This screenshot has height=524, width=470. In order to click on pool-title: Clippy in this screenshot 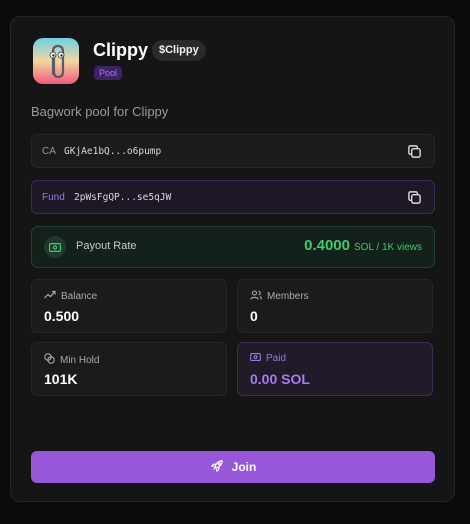, I will do `click(121, 50)`.